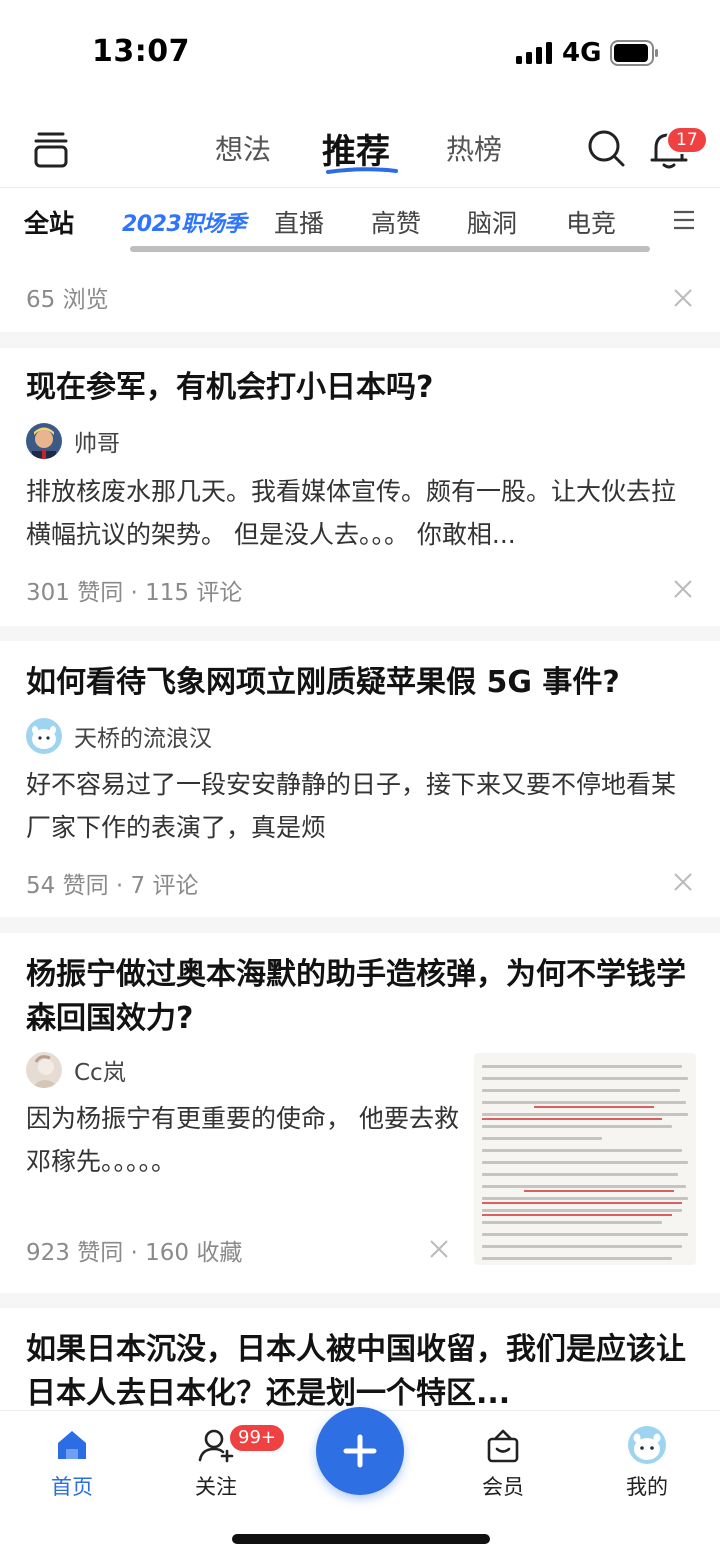 This screenshot has height=1561, width=720. I want to click on top-nav: 想法 推荐 热榜 17, so click(360, 149).